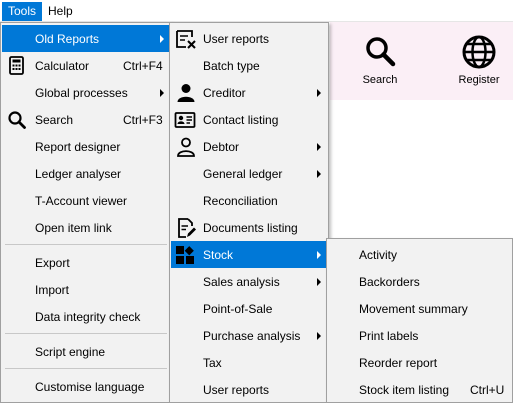  I want to click on contact-card-icon, so click(185, 120).